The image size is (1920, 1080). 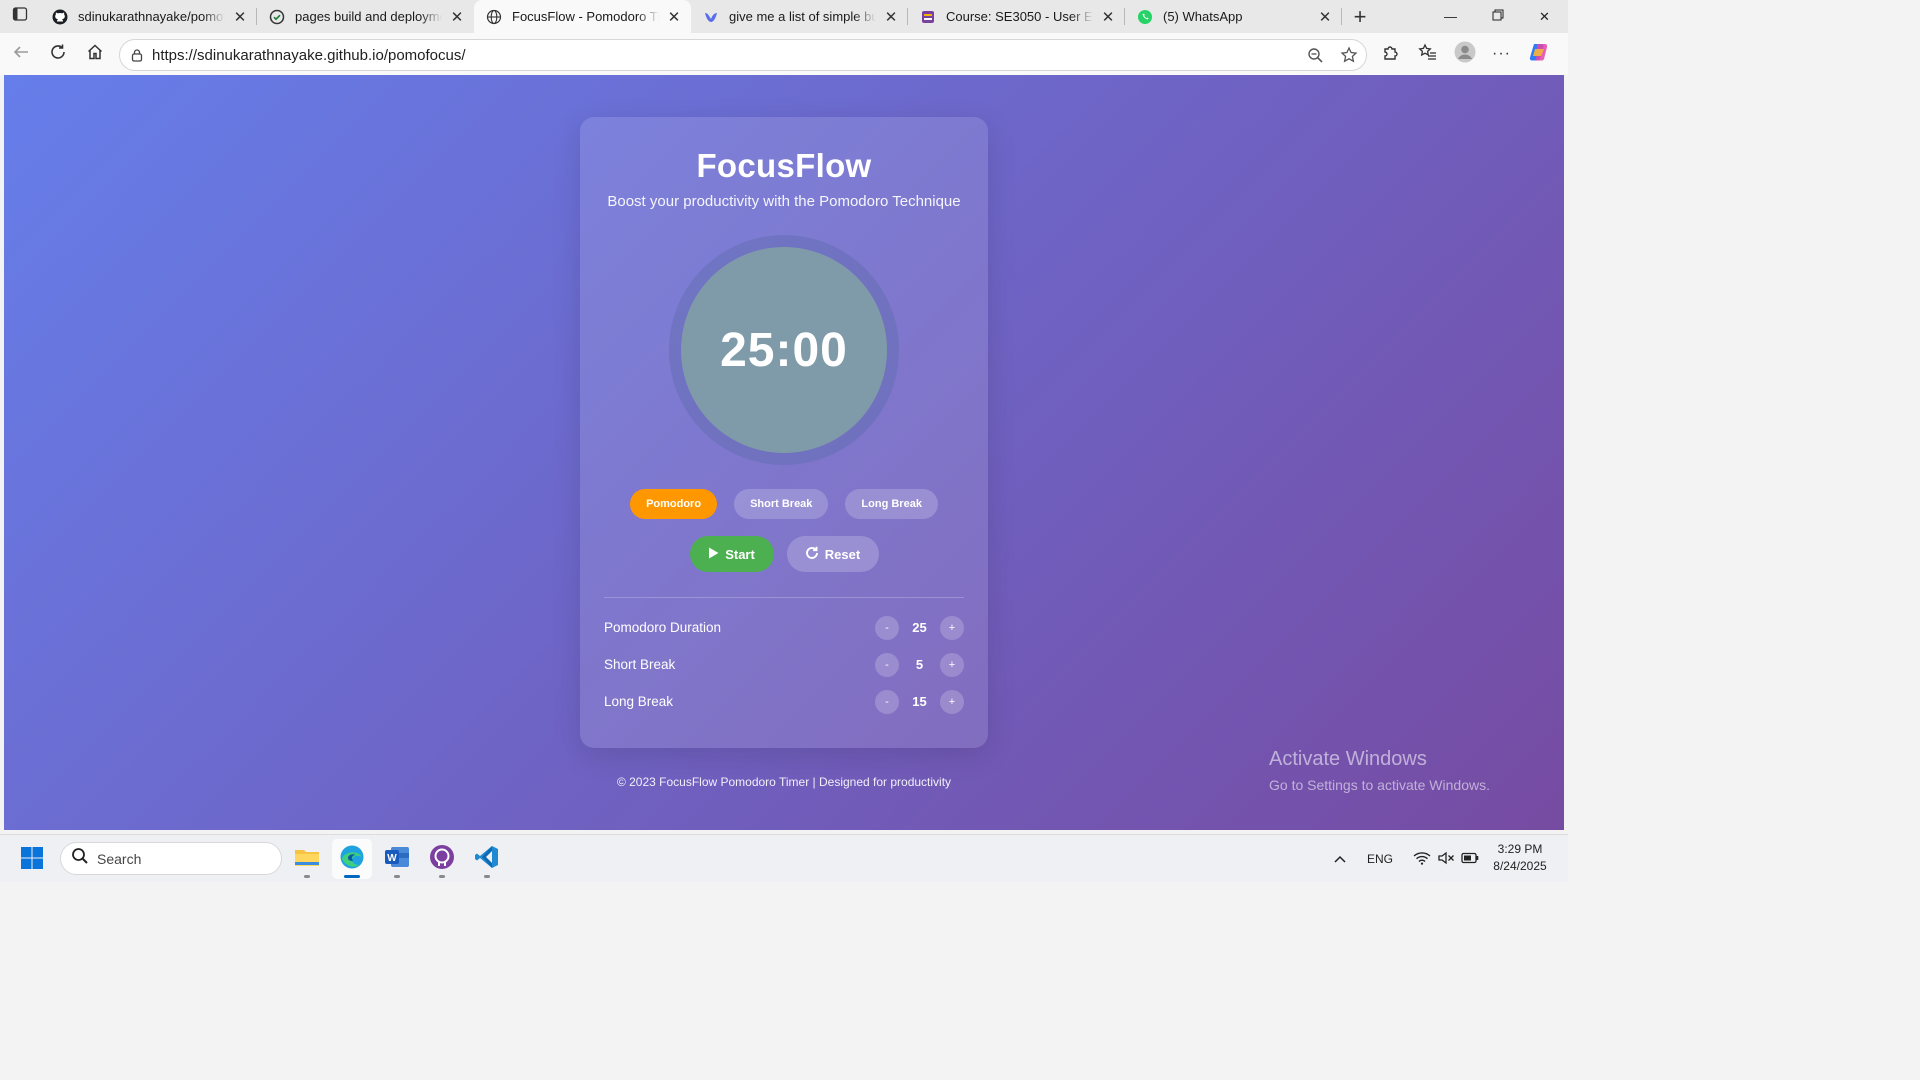 I want to click on clock-time: 3:29 PM, so click(x=1520, y=849).